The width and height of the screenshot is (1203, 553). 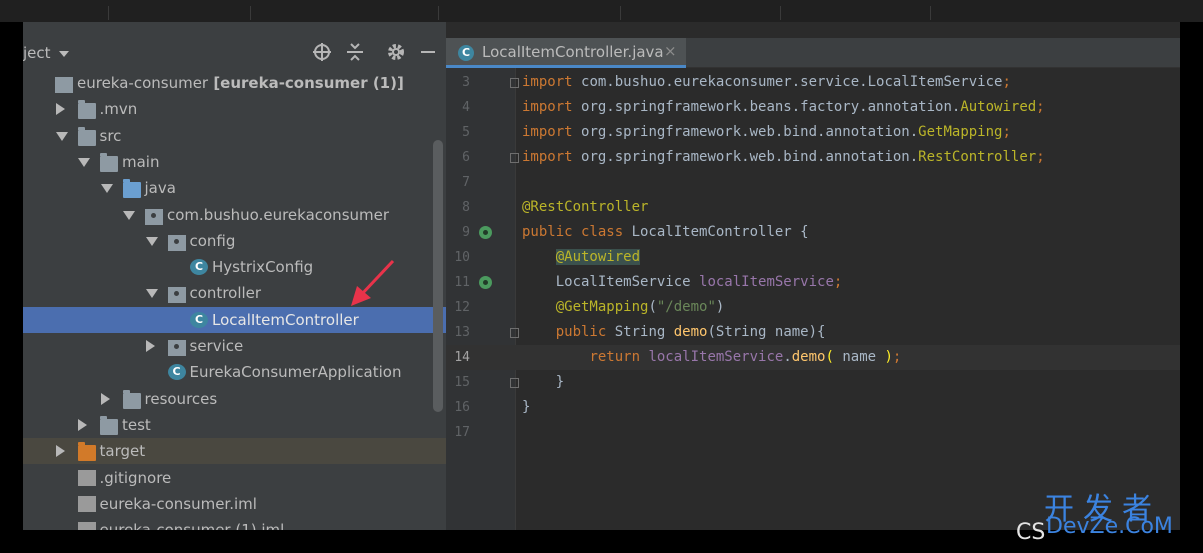 I want to click on code-text: public String demo(String name){, so click(x=674, y=332).